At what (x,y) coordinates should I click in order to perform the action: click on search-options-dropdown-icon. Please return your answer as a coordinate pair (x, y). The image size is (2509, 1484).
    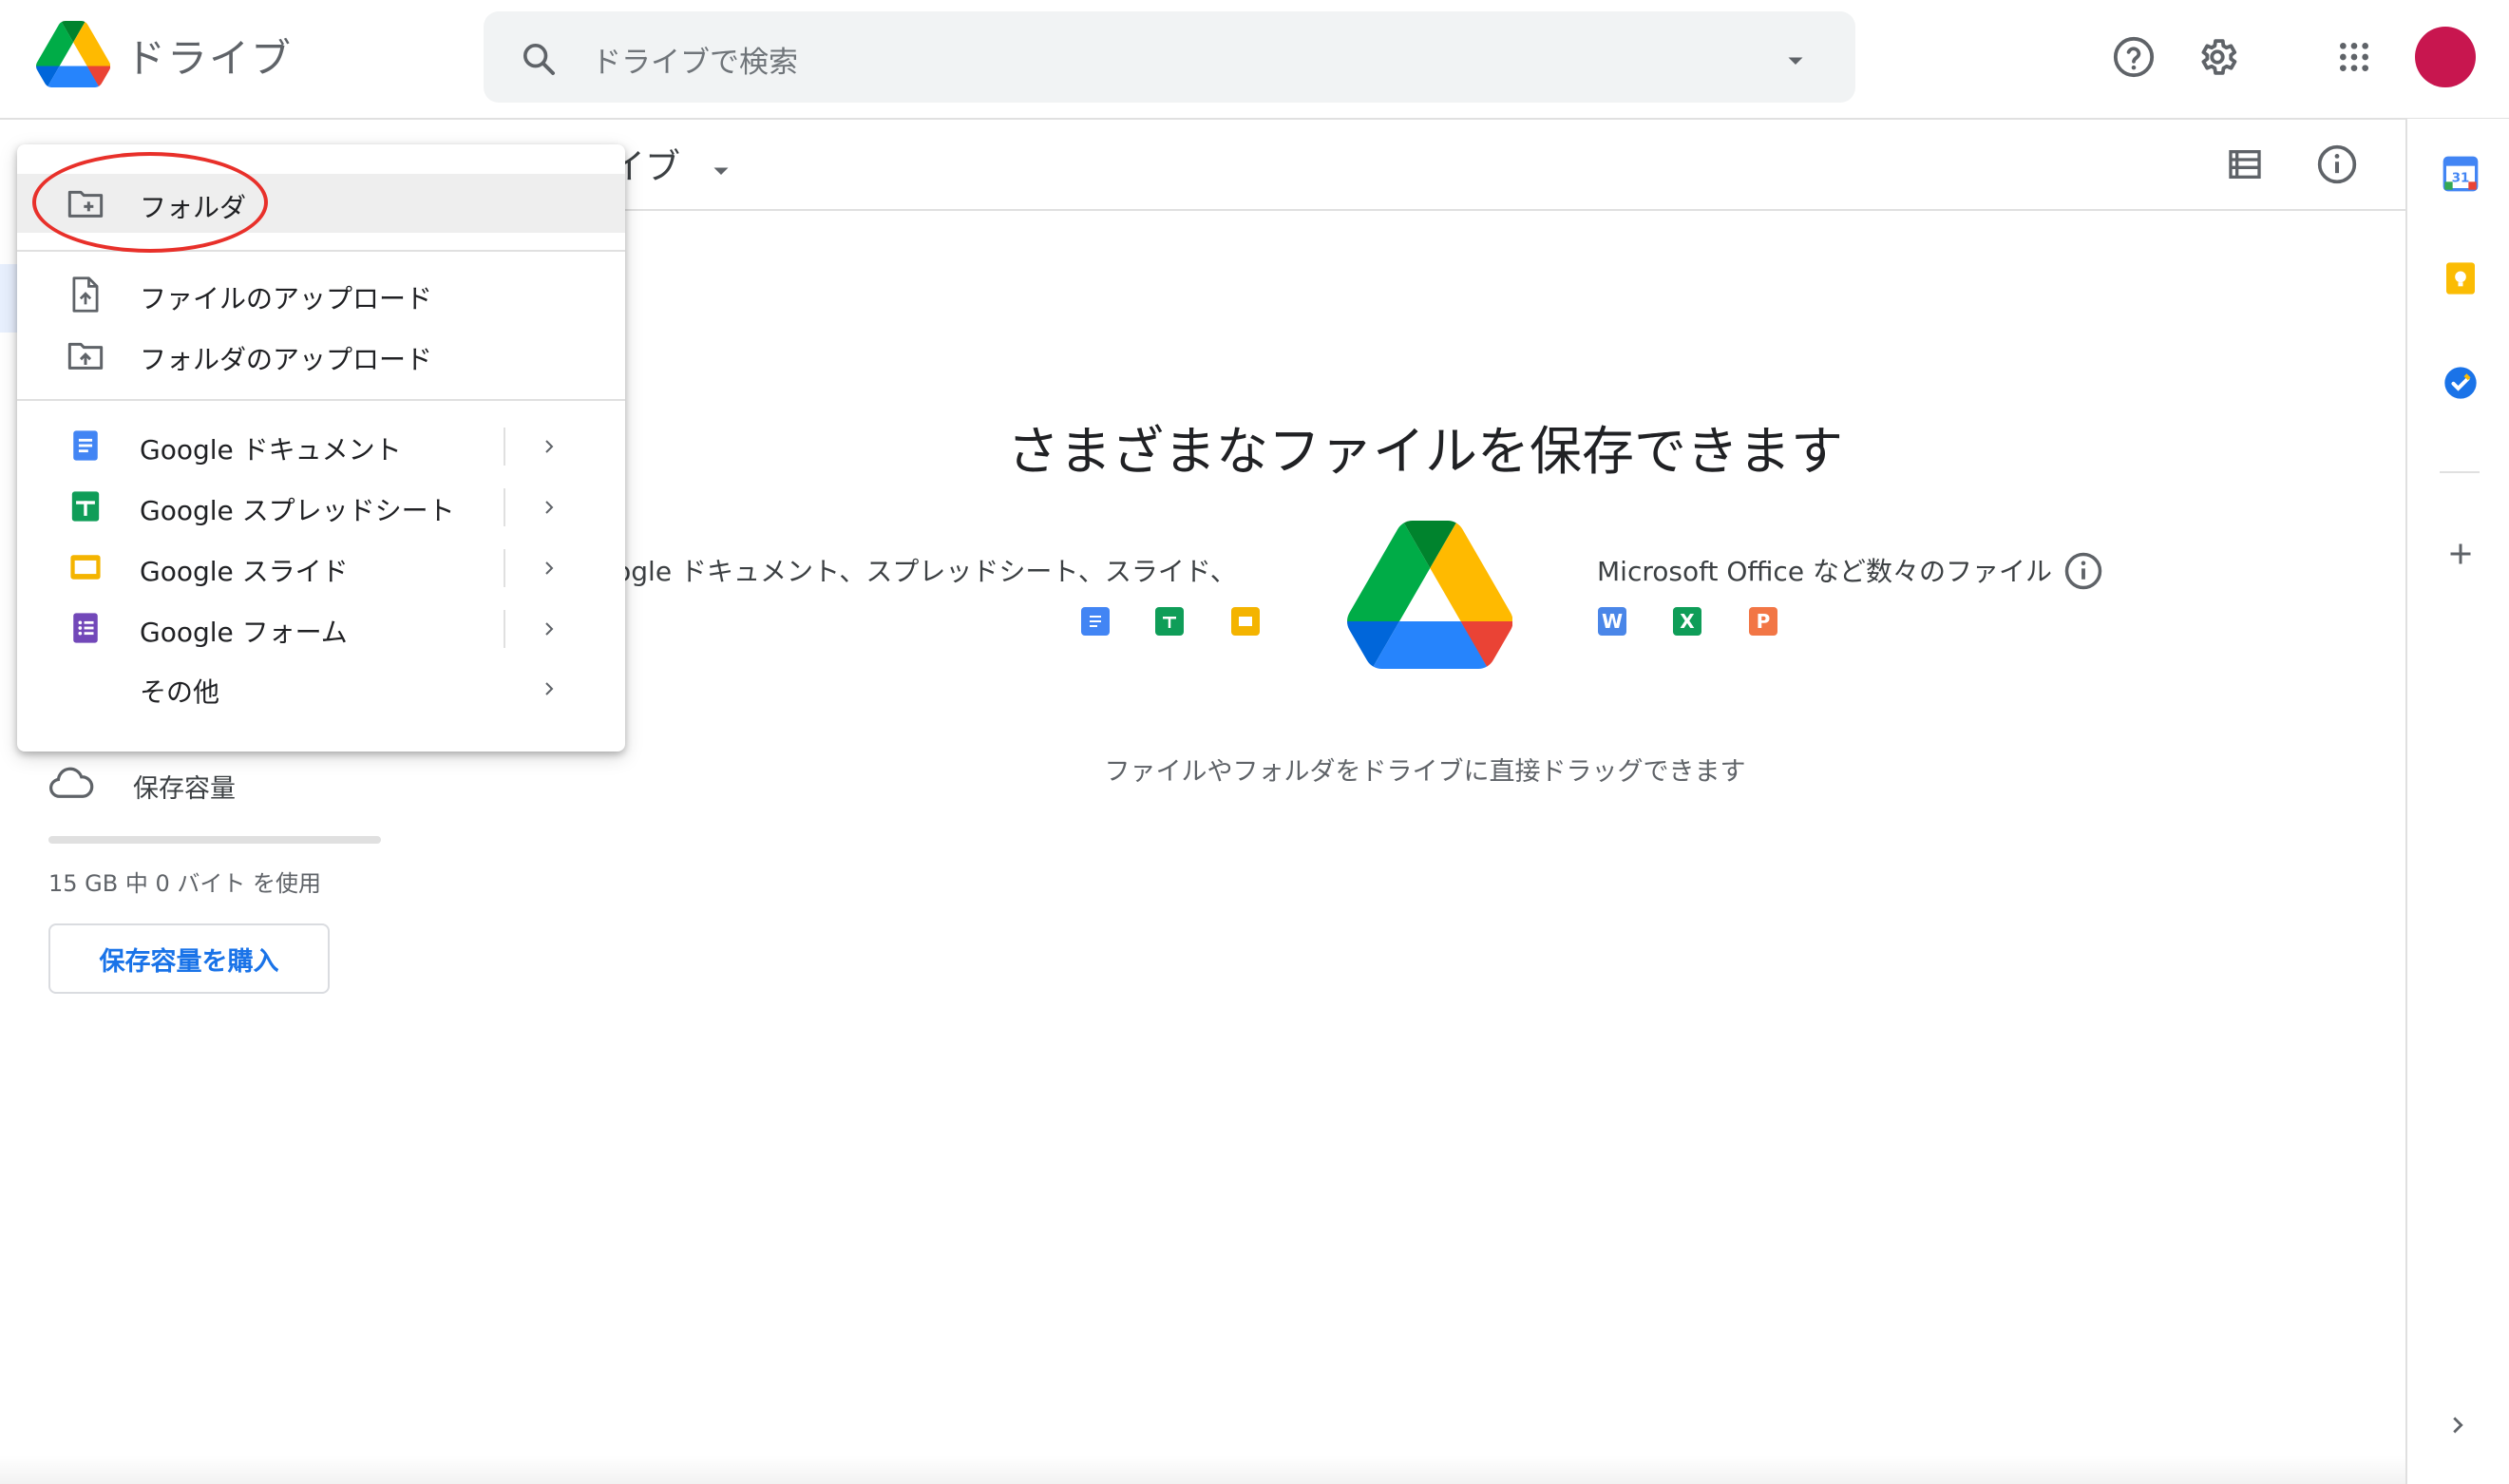
    Looking at the image, I should click on (1795, 60).